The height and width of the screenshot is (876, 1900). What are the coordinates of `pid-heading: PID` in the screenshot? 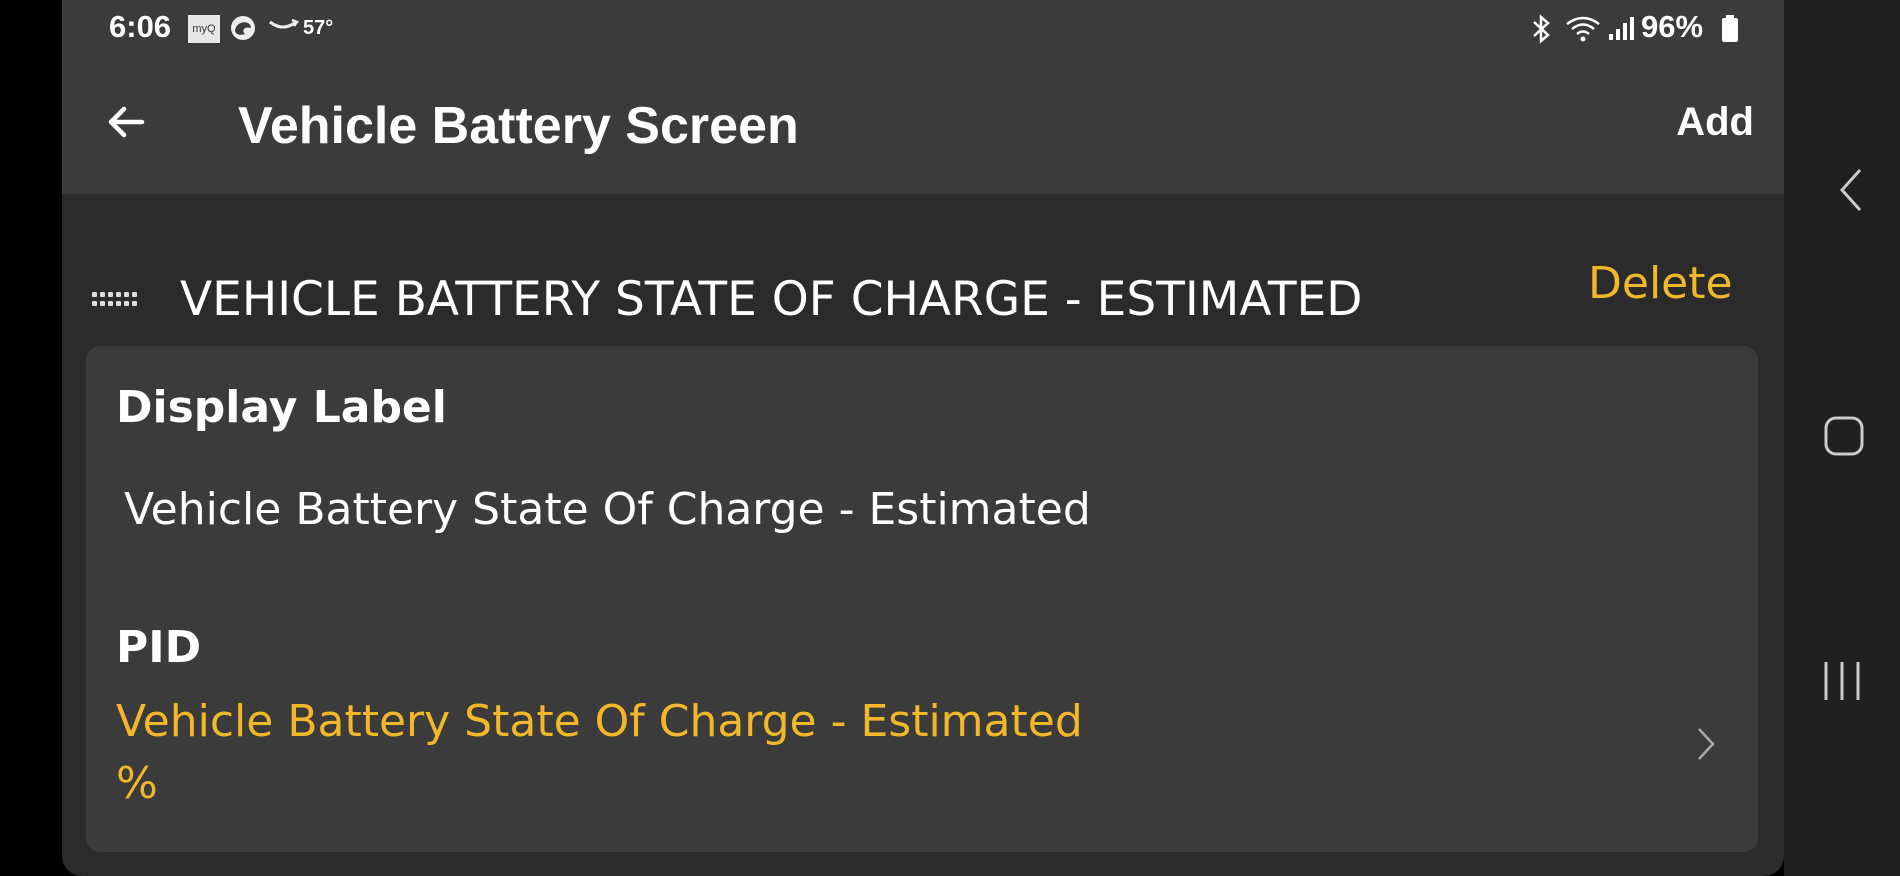 It's located at (159, 647).